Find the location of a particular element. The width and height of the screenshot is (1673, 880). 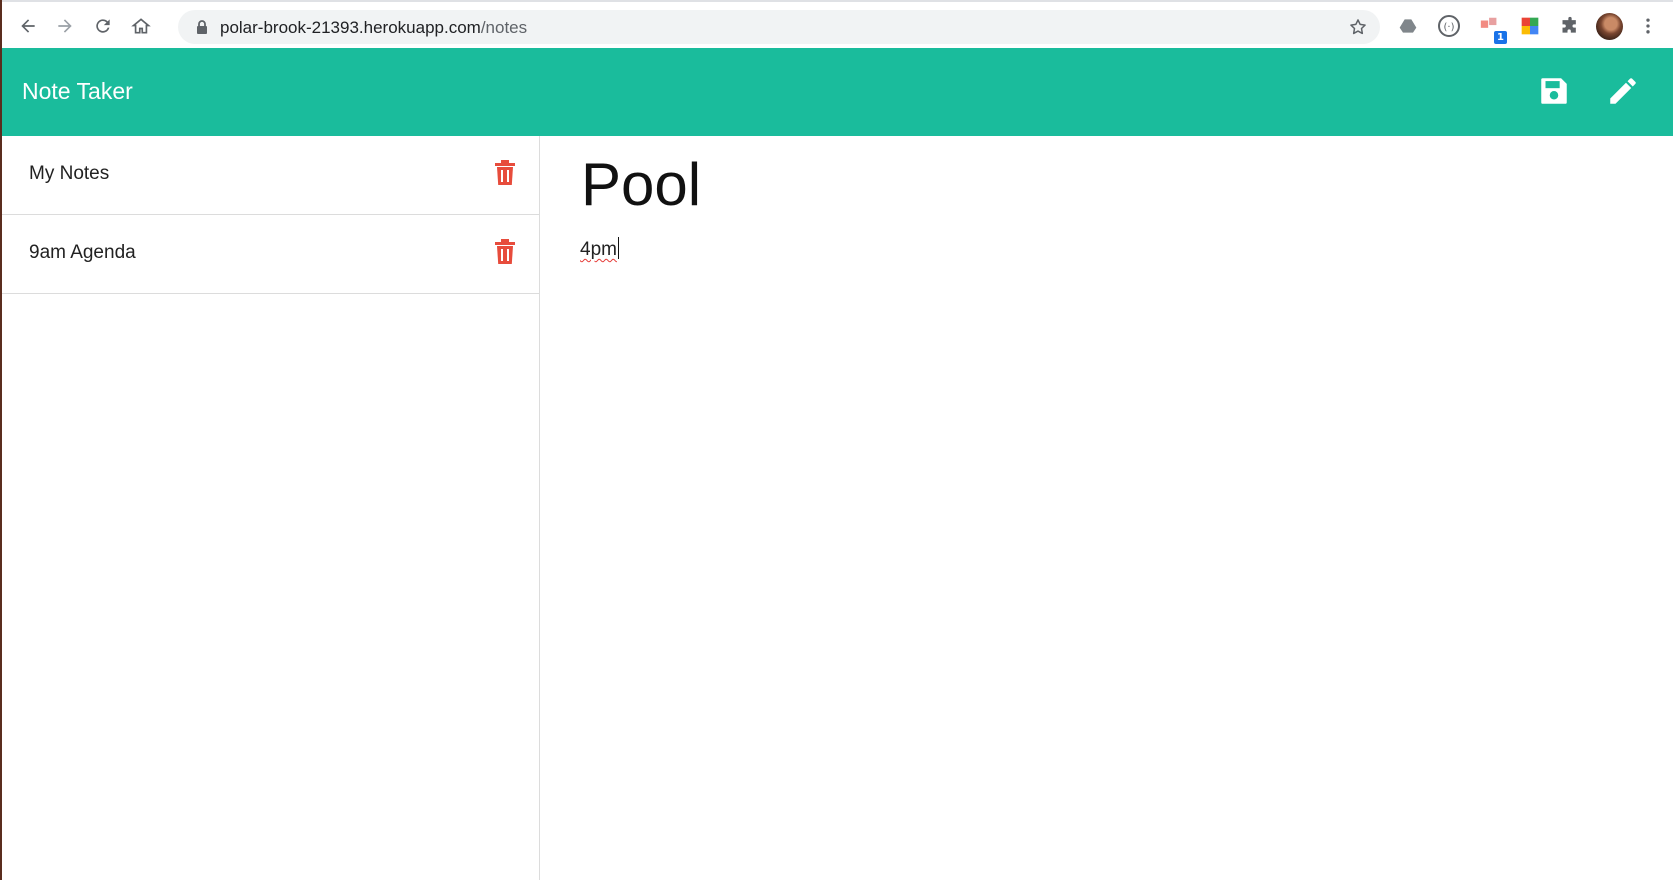

note-title: My Notes is located at coordinates (69, 174).